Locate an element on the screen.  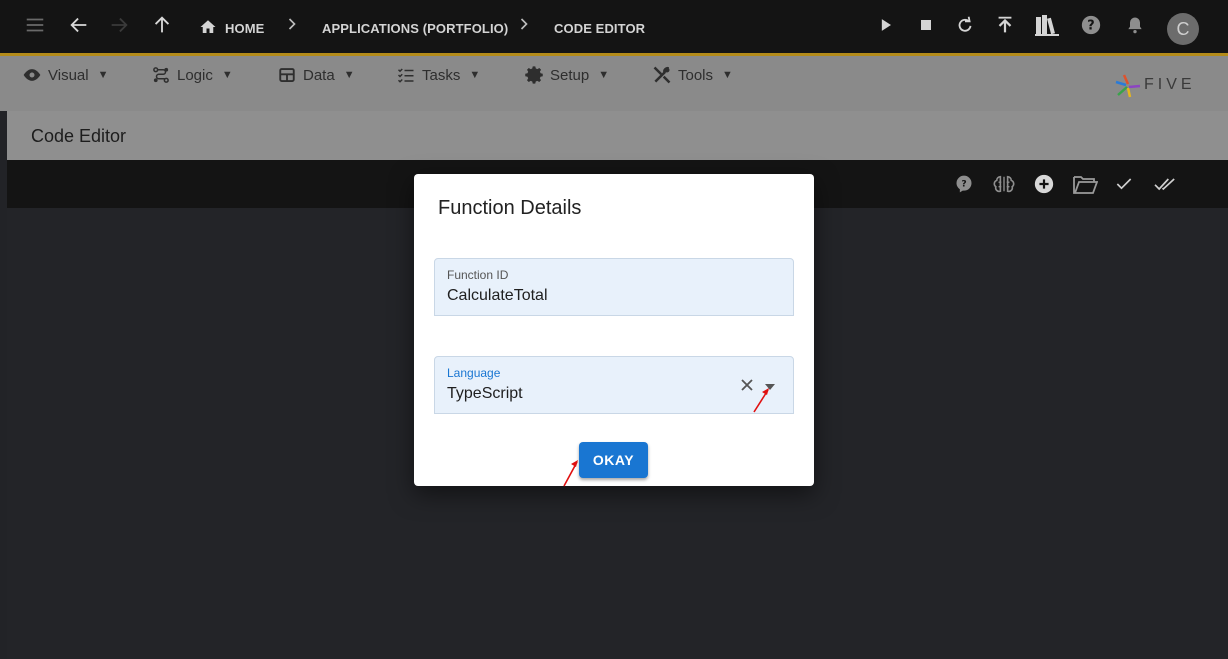
library-icon is located at coordinates (1047, 25).